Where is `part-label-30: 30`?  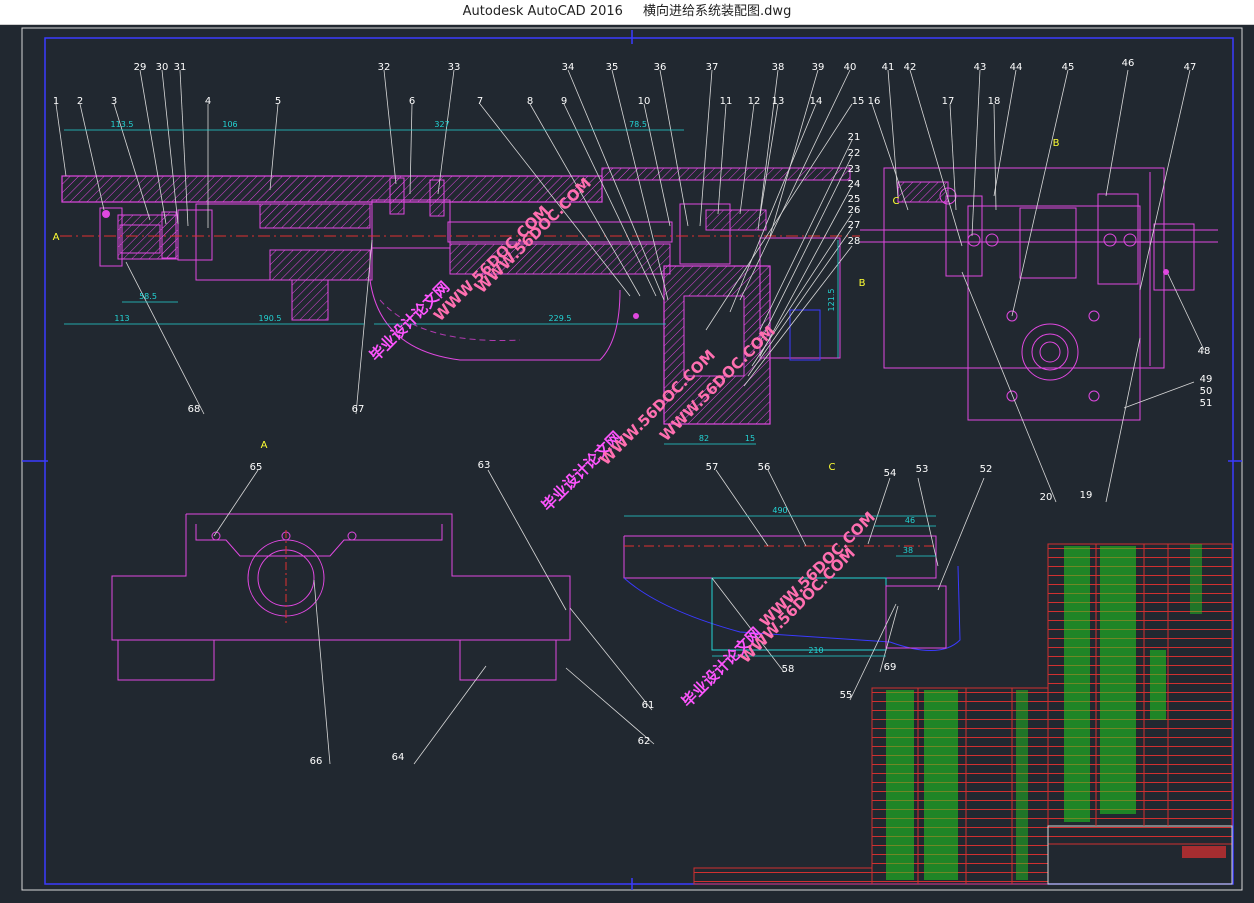 part-label-30: 30 is located at coordinates (162, 67).